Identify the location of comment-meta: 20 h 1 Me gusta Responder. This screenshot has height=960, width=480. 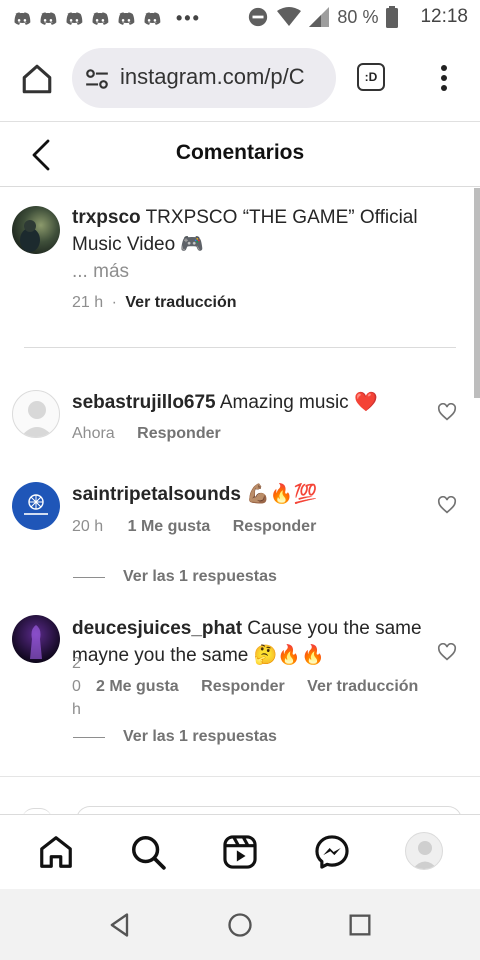
(194, 527).